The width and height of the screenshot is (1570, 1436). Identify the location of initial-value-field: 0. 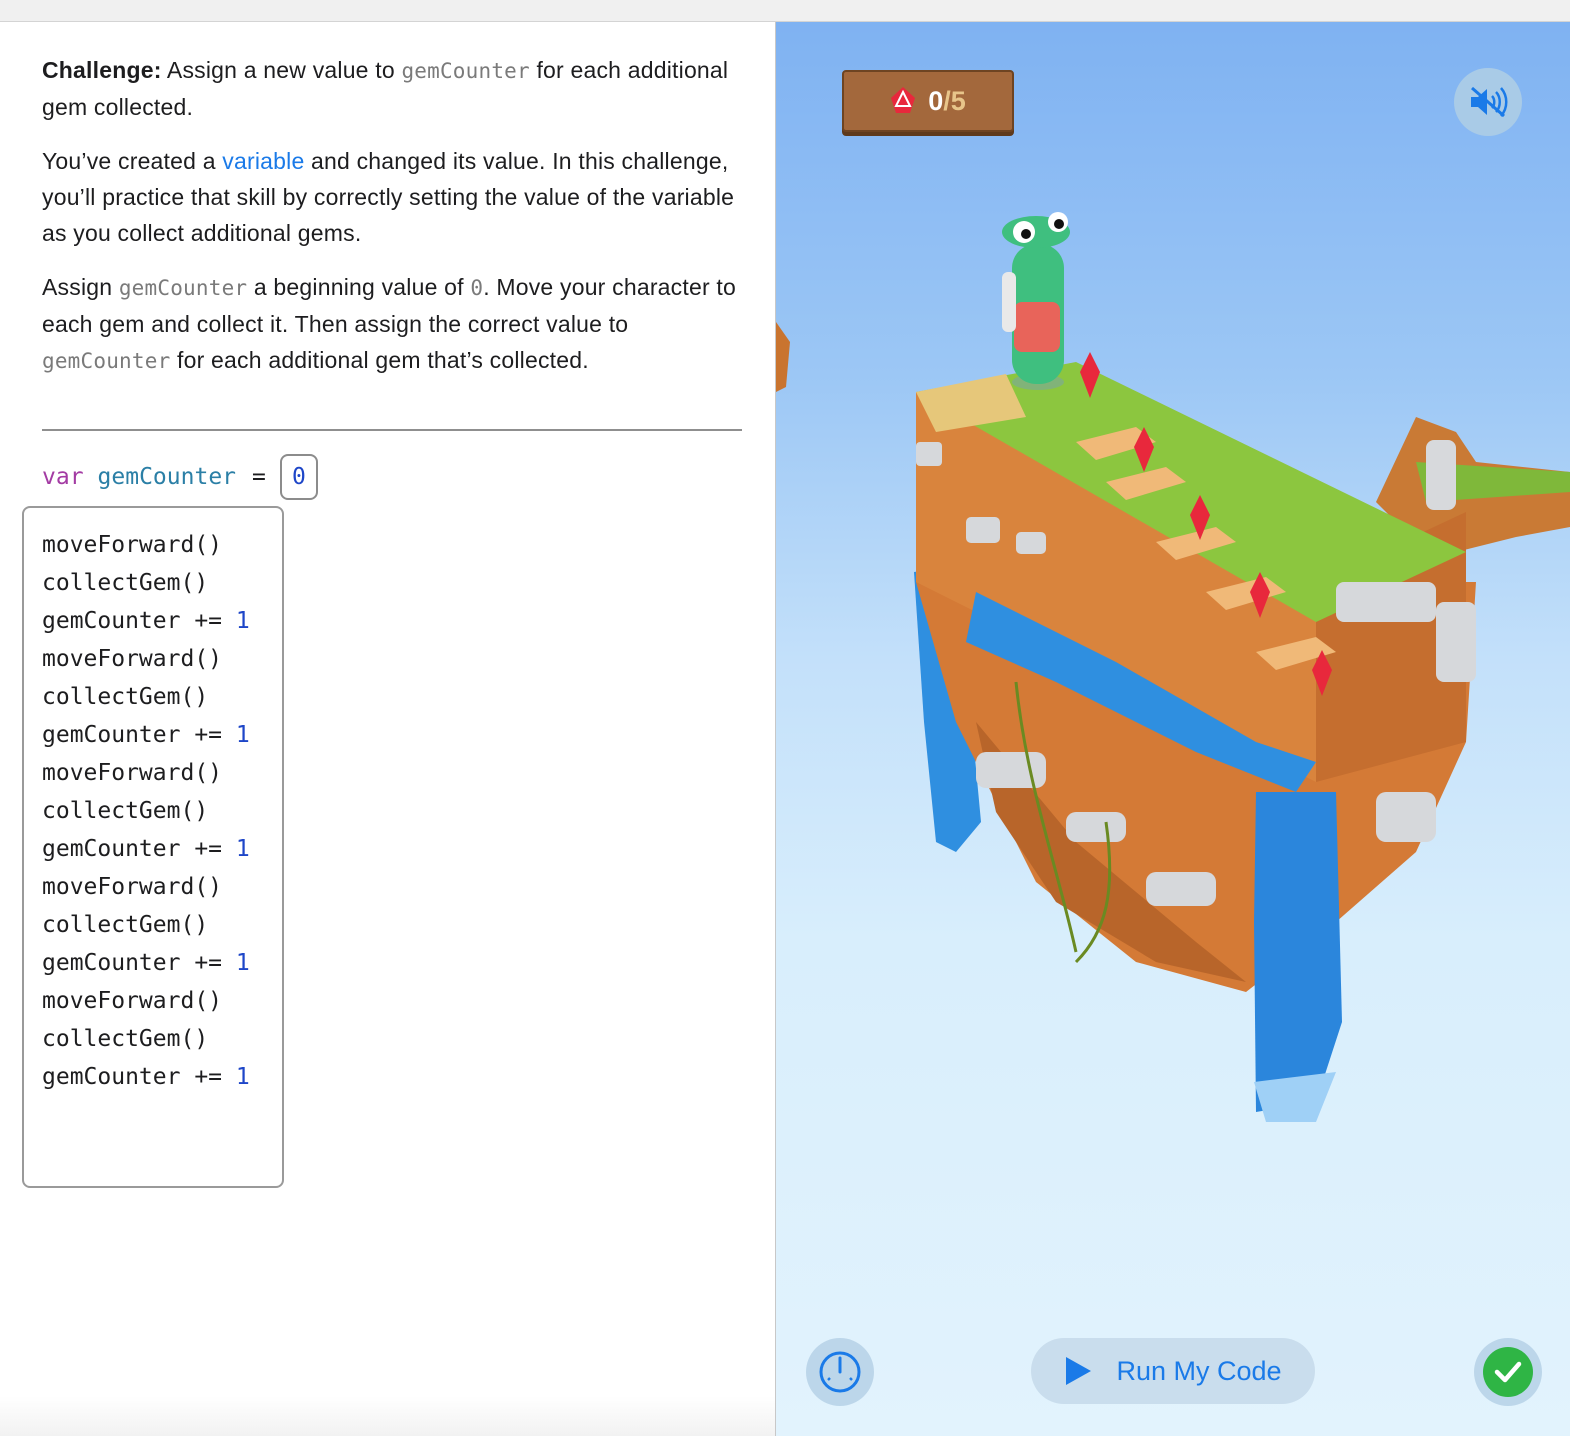
(298, 477).